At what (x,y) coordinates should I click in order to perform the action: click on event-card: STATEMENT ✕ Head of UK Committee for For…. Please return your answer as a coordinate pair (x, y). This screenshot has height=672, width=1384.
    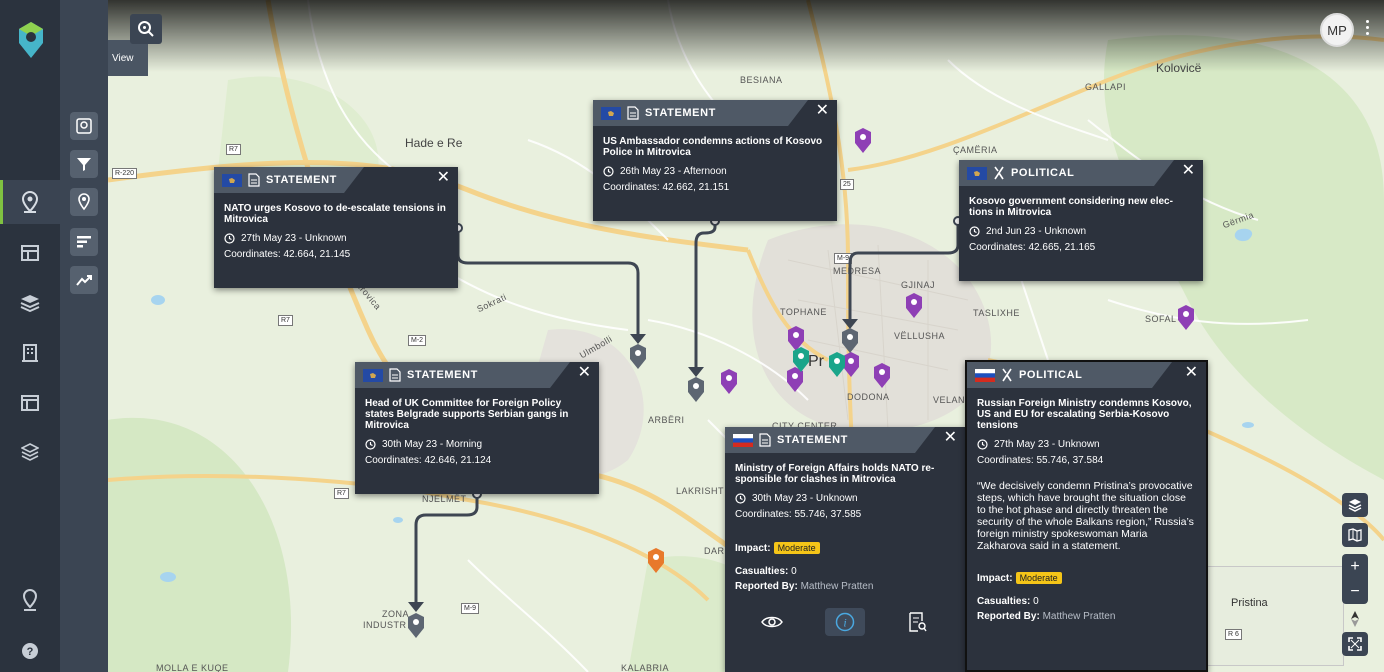
    Looking at the image, I should click on (477, 428).